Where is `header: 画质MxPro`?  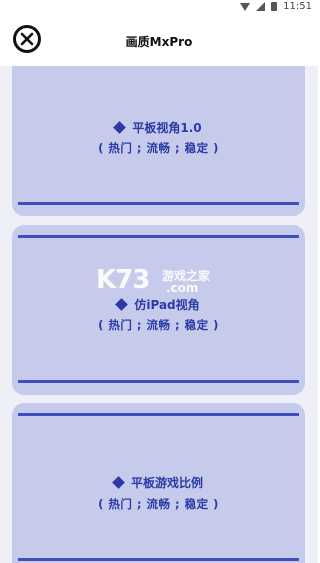
header: 画质MxPro is located at coordinates (159, 39).